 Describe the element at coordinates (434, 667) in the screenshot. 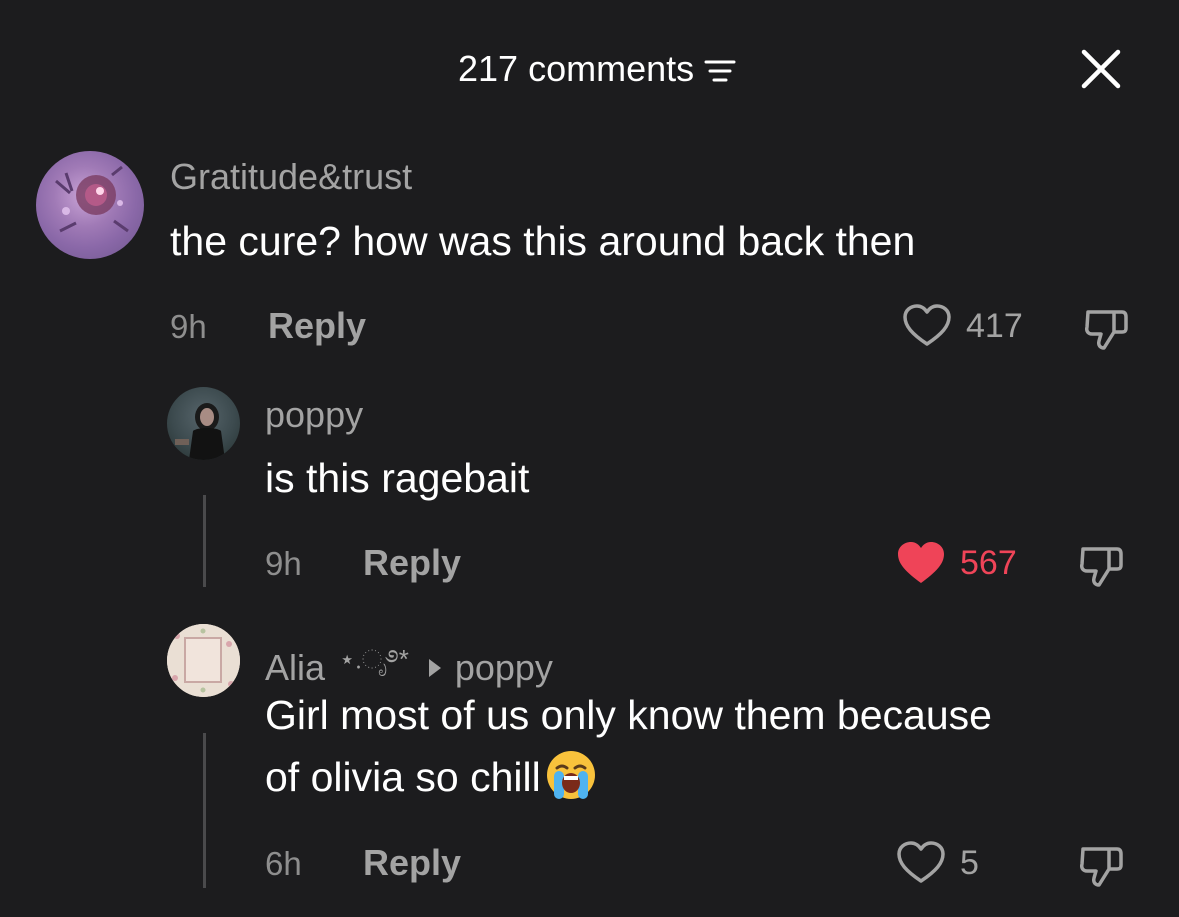

I see `reply-arrow-icon` at that location.